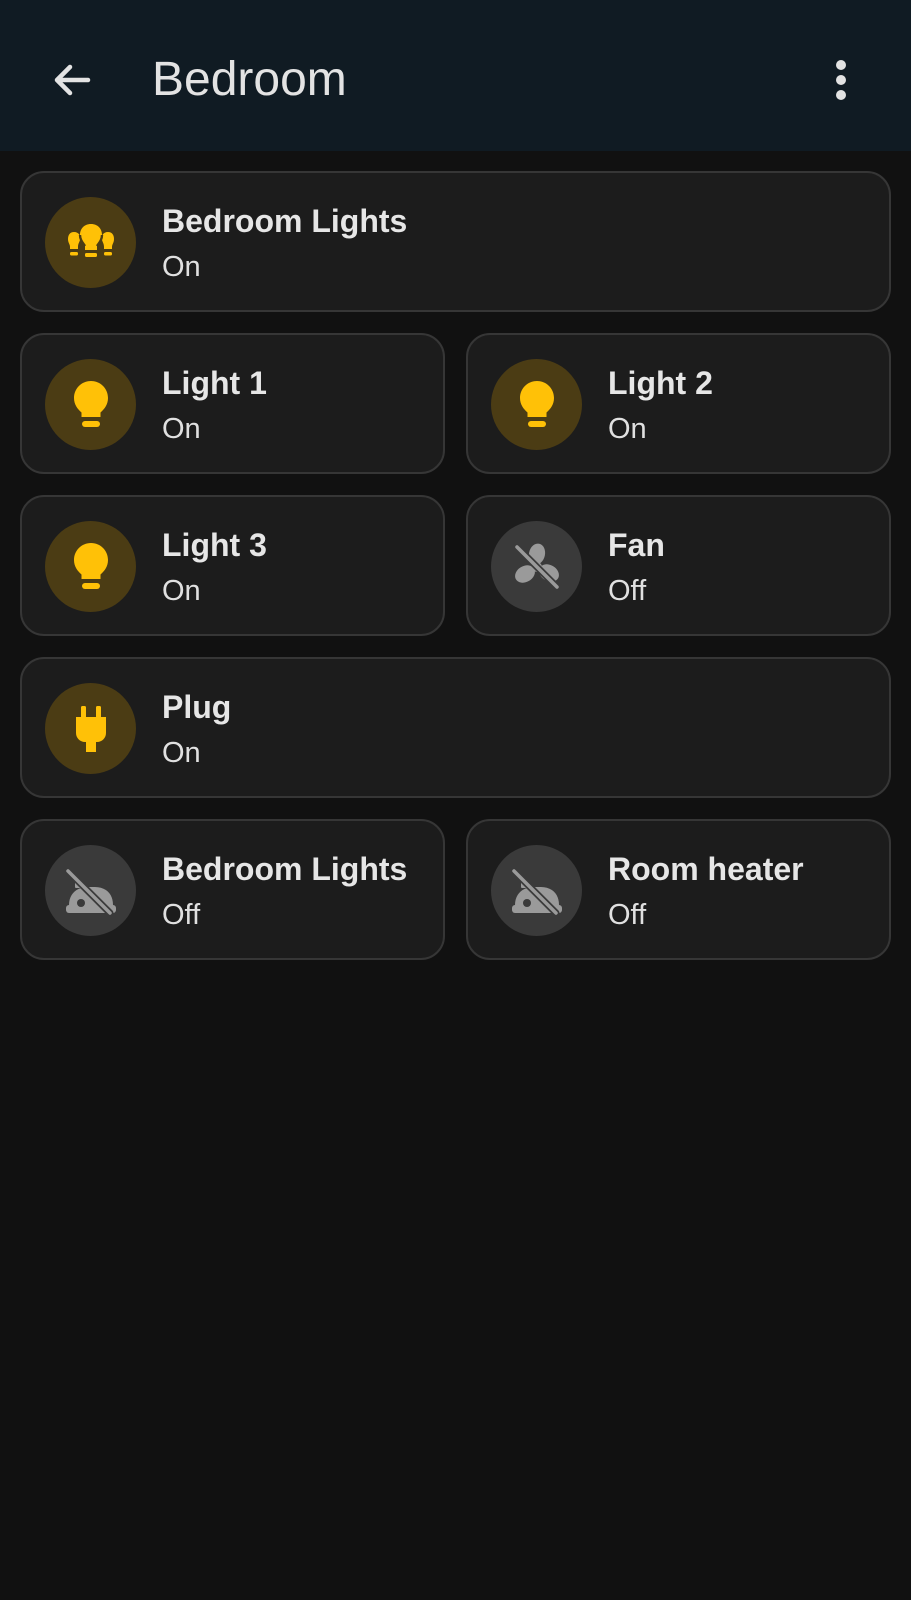  I want to click on app-bar: Bedroom, so click(455, 75).